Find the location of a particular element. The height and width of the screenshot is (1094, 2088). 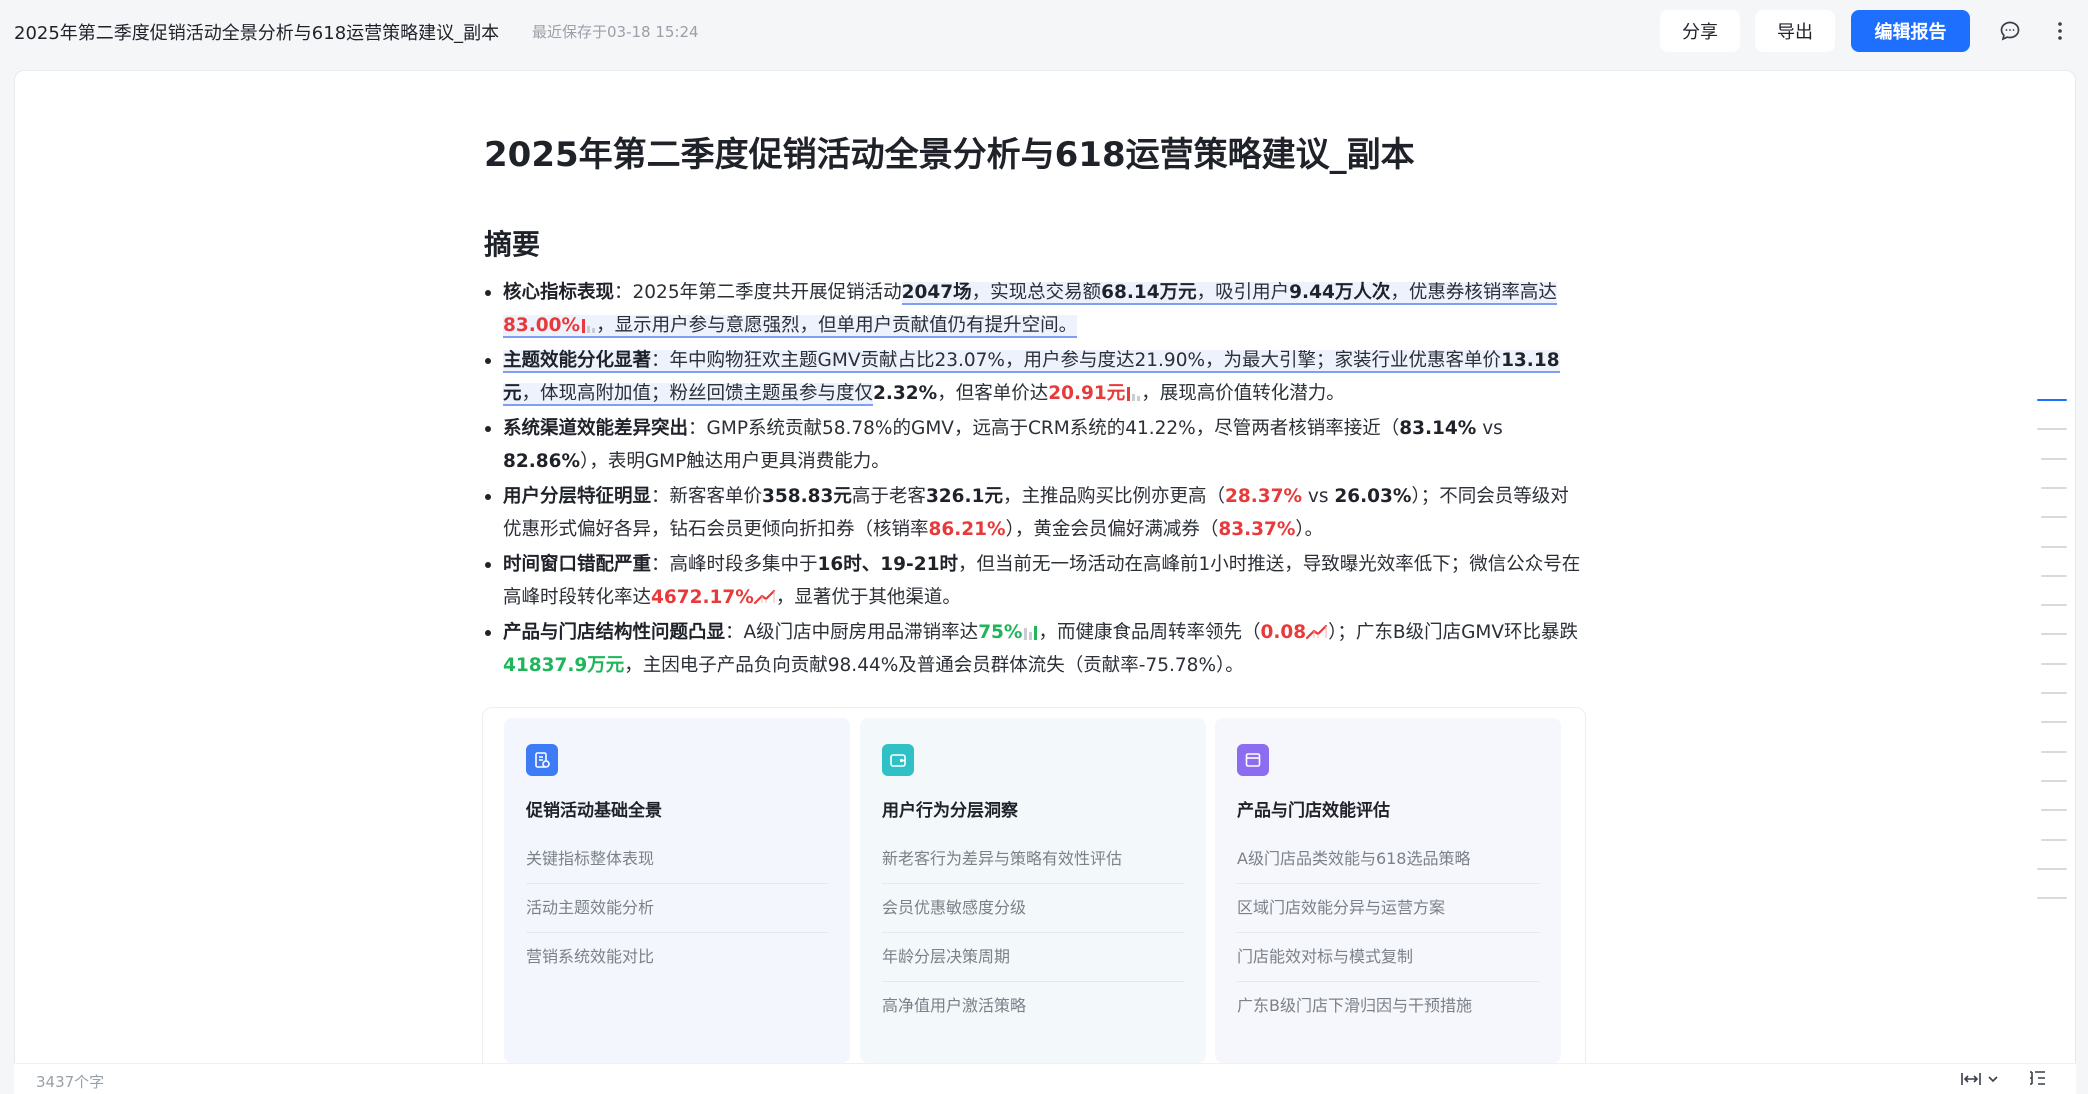

module-card-item: 区域门店效能分异与运营方案 is located at coordinates (1388, 908).